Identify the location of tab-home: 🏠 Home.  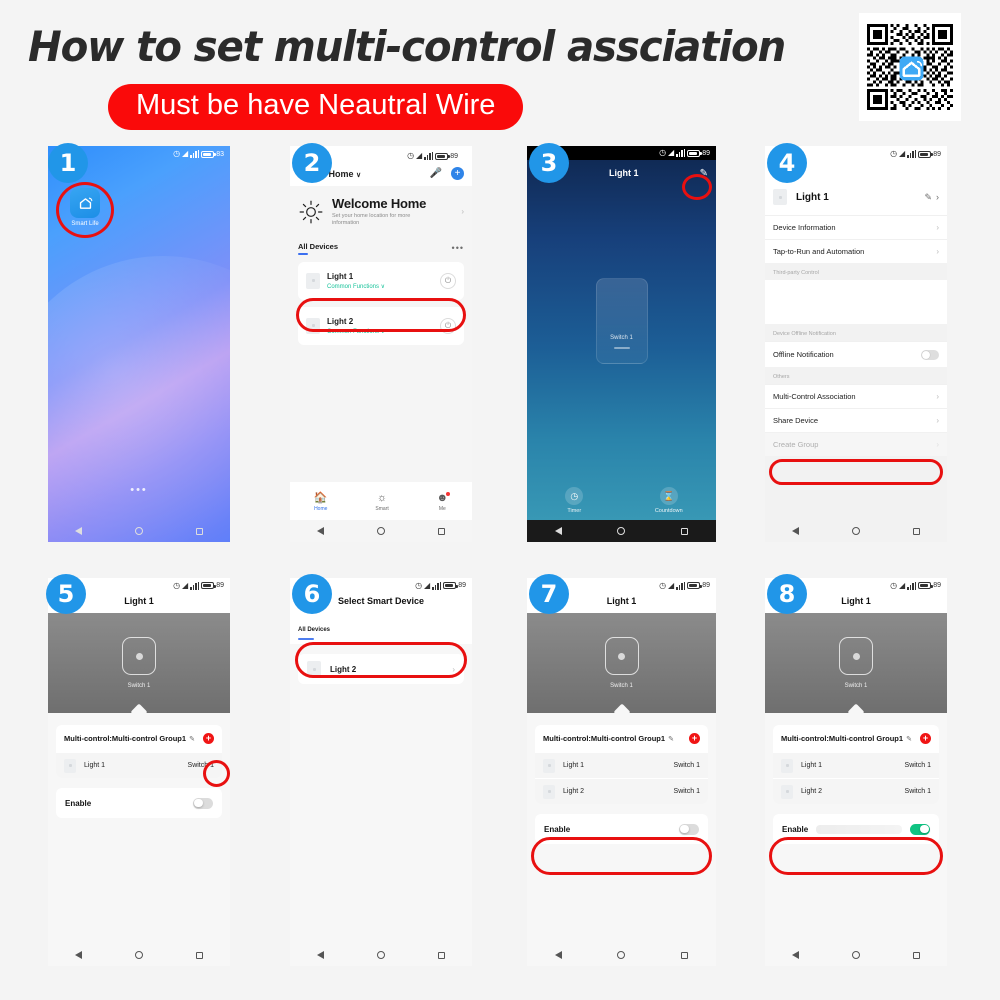
(321, 503).